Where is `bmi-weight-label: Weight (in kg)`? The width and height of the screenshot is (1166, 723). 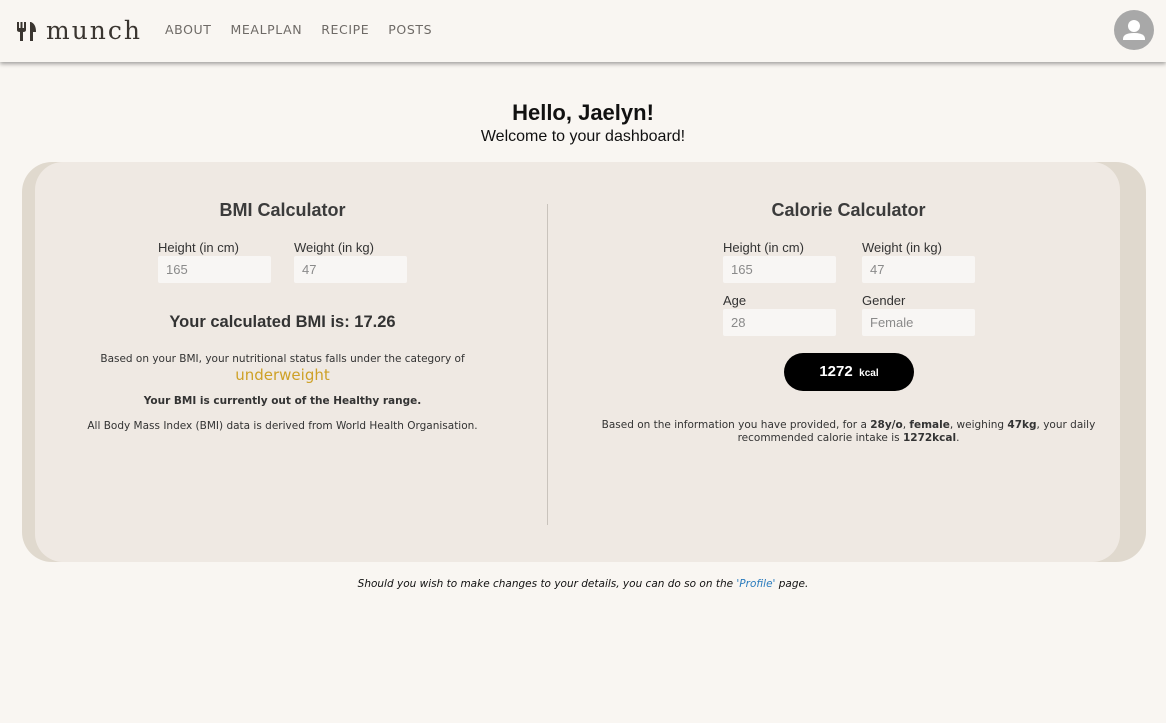
bmi-weight-label: Weight (in kg) is located at coordinates (334, 247).